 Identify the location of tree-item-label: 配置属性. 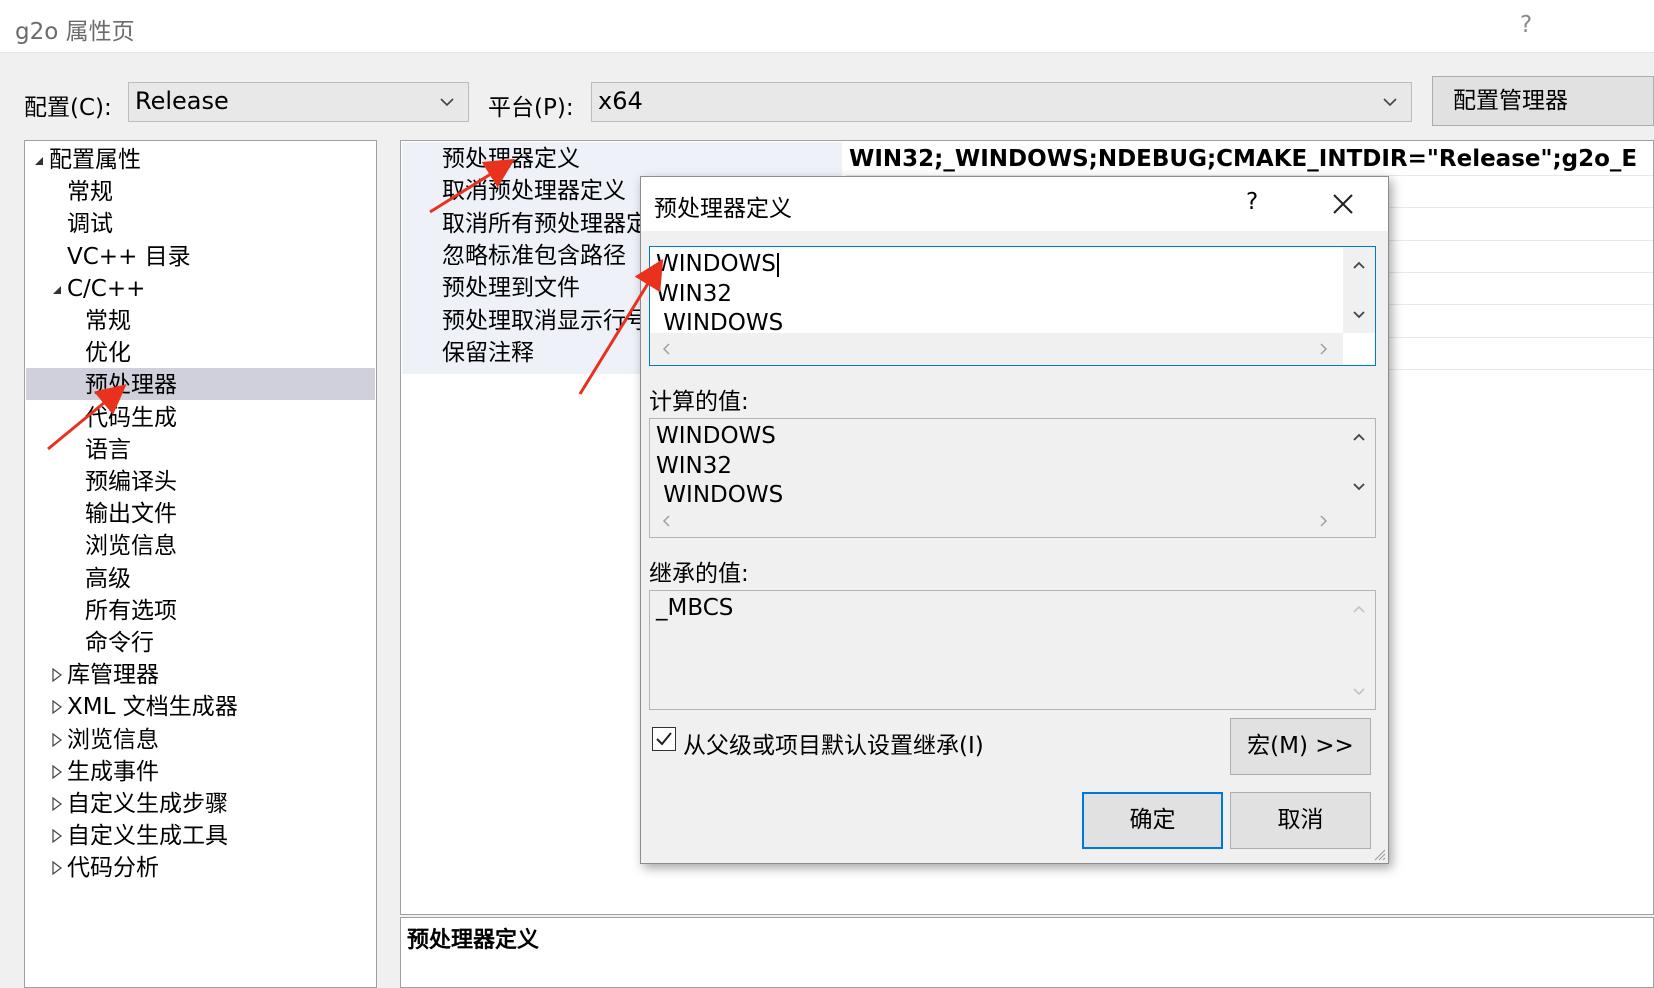
(95, 160).